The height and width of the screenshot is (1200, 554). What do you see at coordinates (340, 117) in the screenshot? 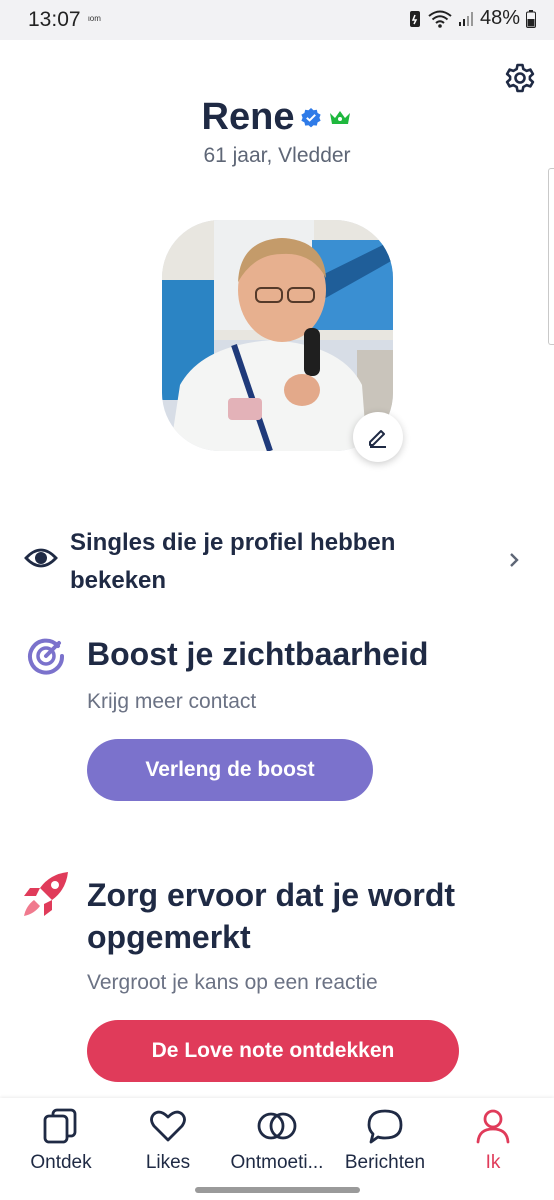
I see `crown-icon` at bounding box center [340, 117].